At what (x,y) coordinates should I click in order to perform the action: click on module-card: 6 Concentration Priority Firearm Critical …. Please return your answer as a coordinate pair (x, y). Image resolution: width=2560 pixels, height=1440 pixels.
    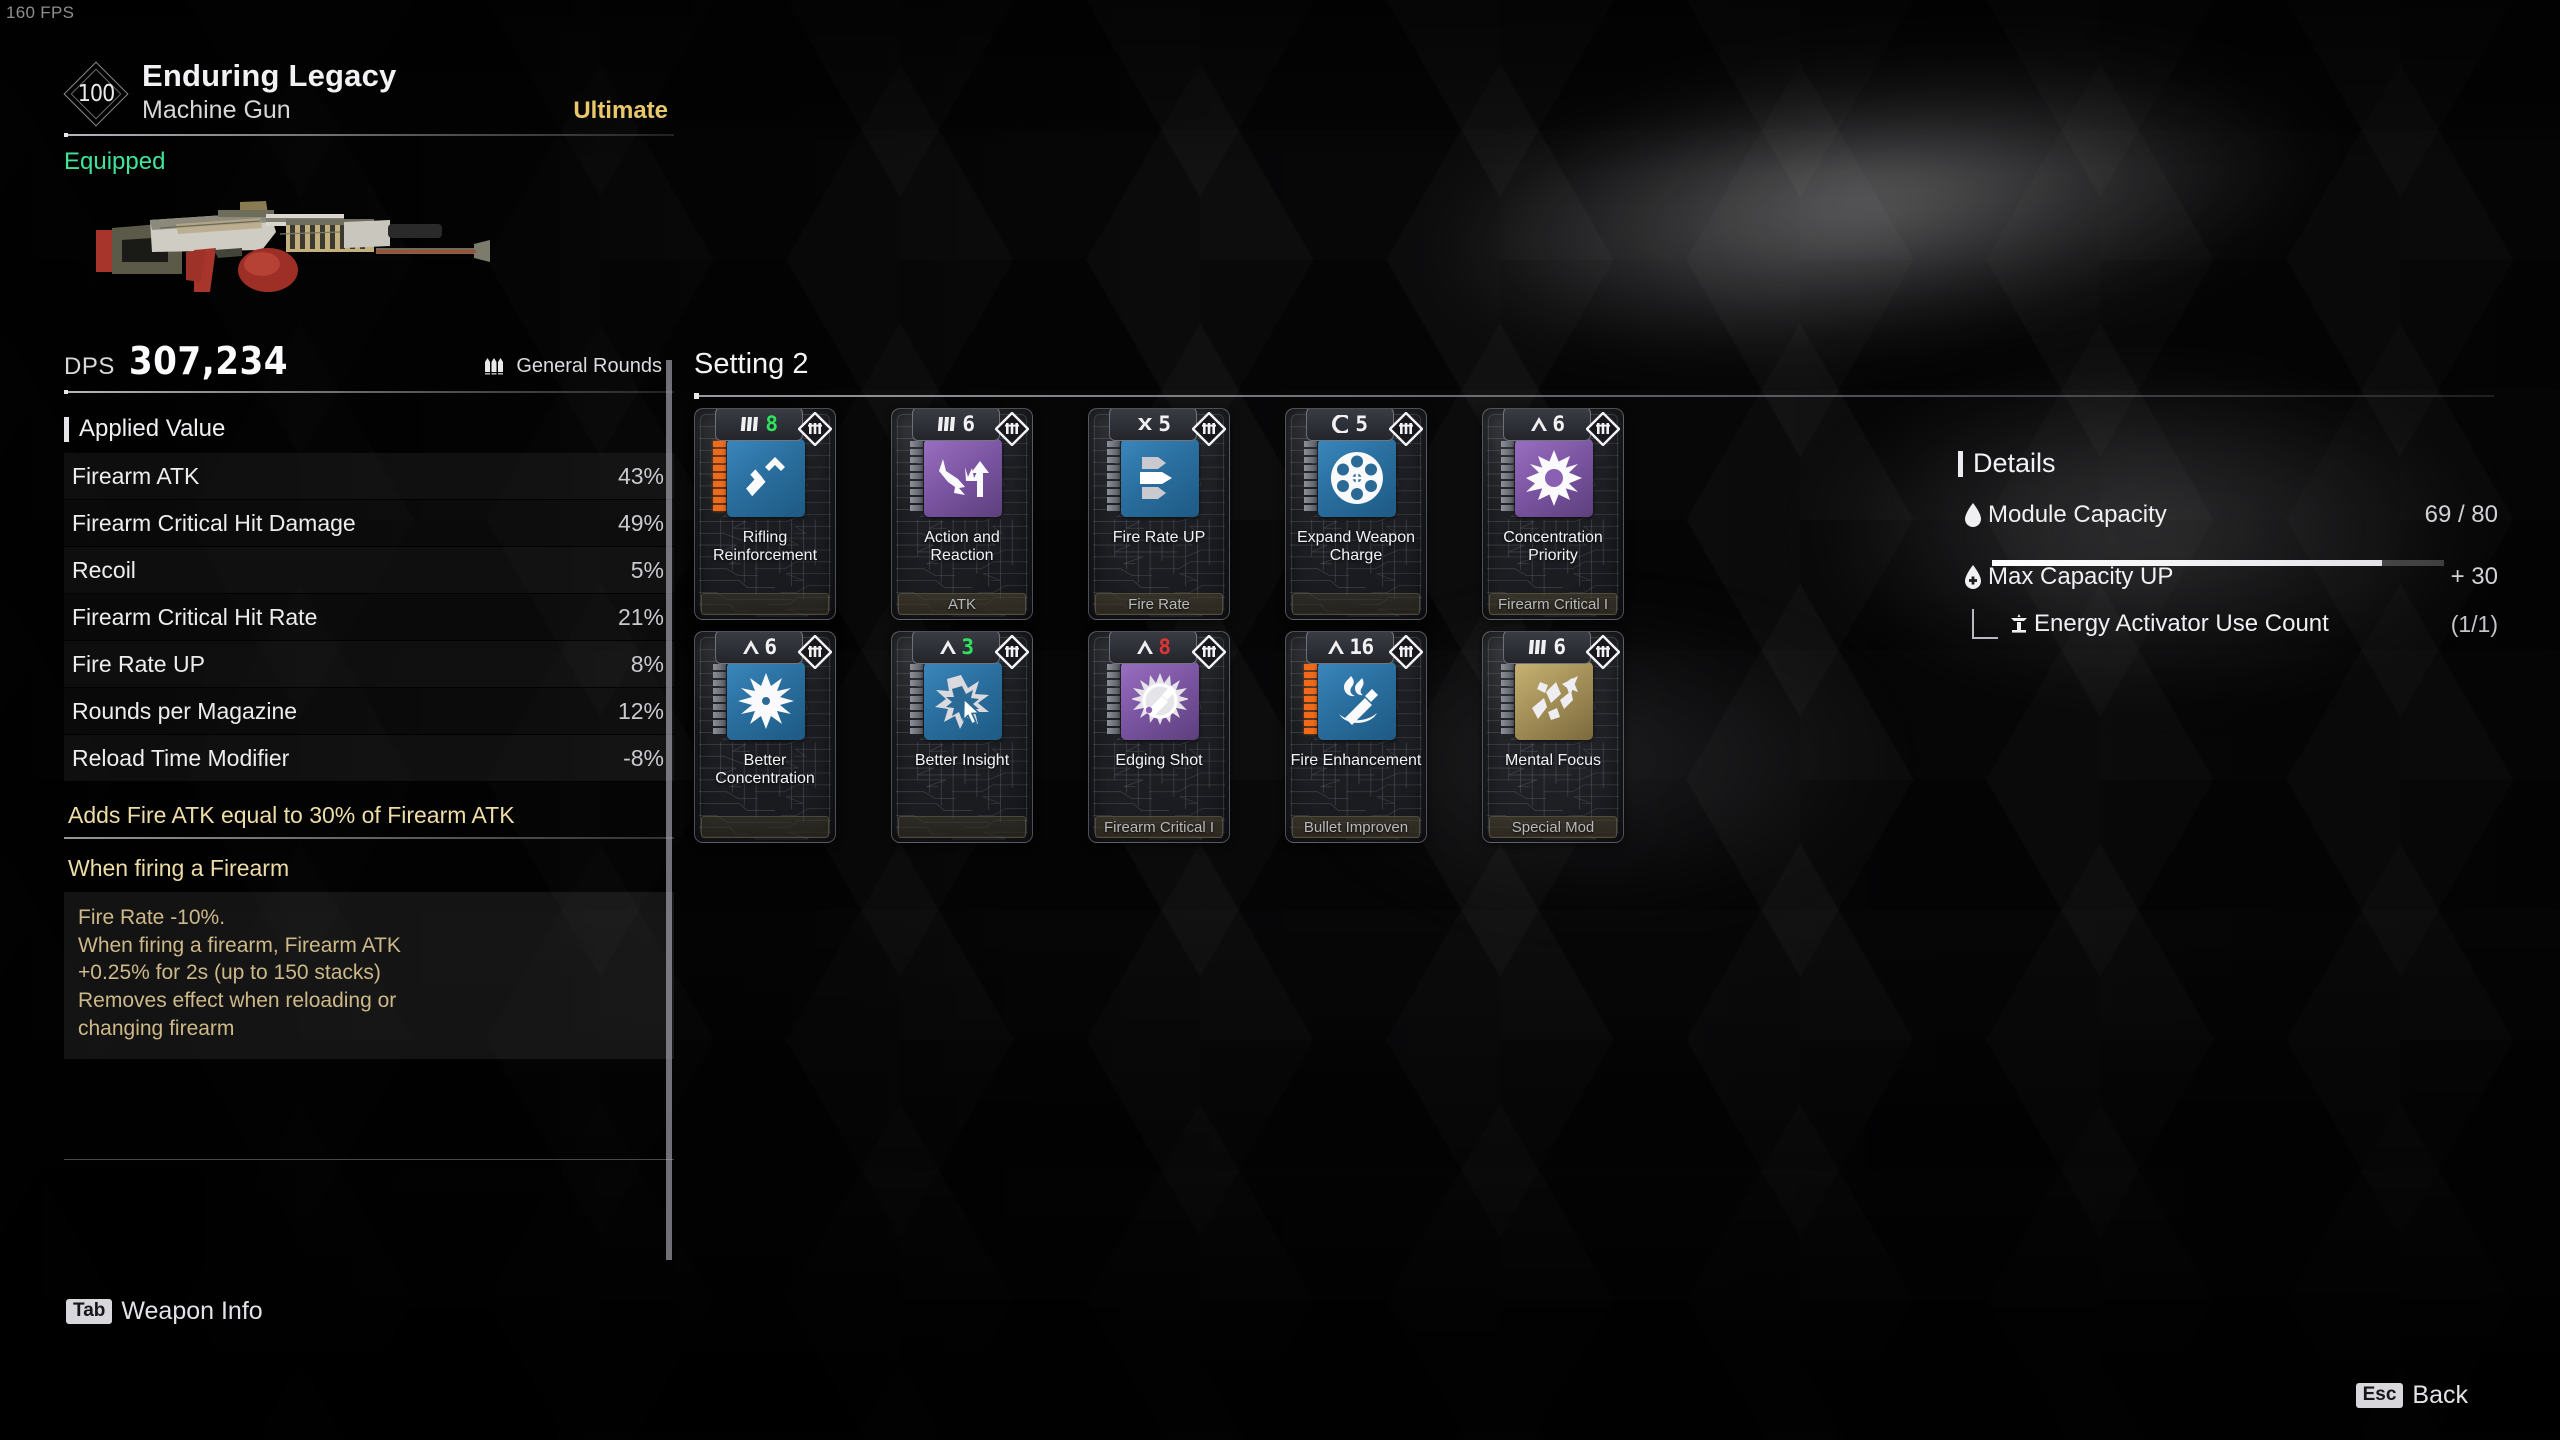
    Looking at the image, I should click on (1553, 514).